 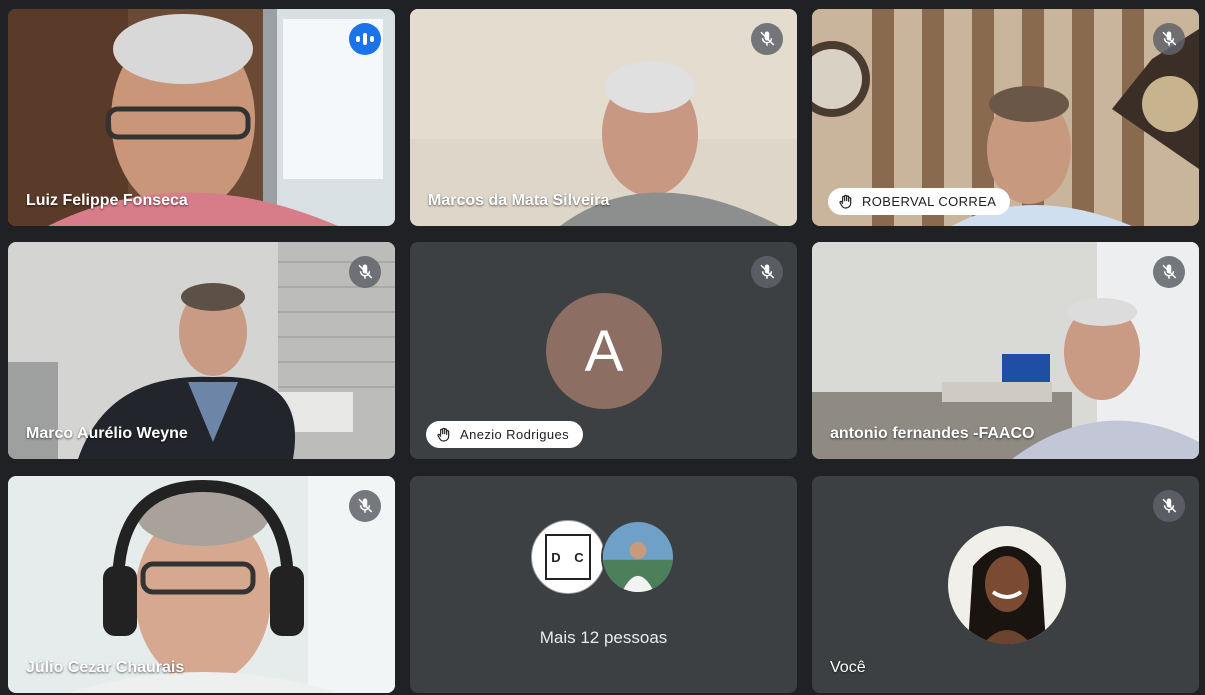 I want to click on raised-hand-badge: Anezio Rodrigues, so click(x=505, y=434).